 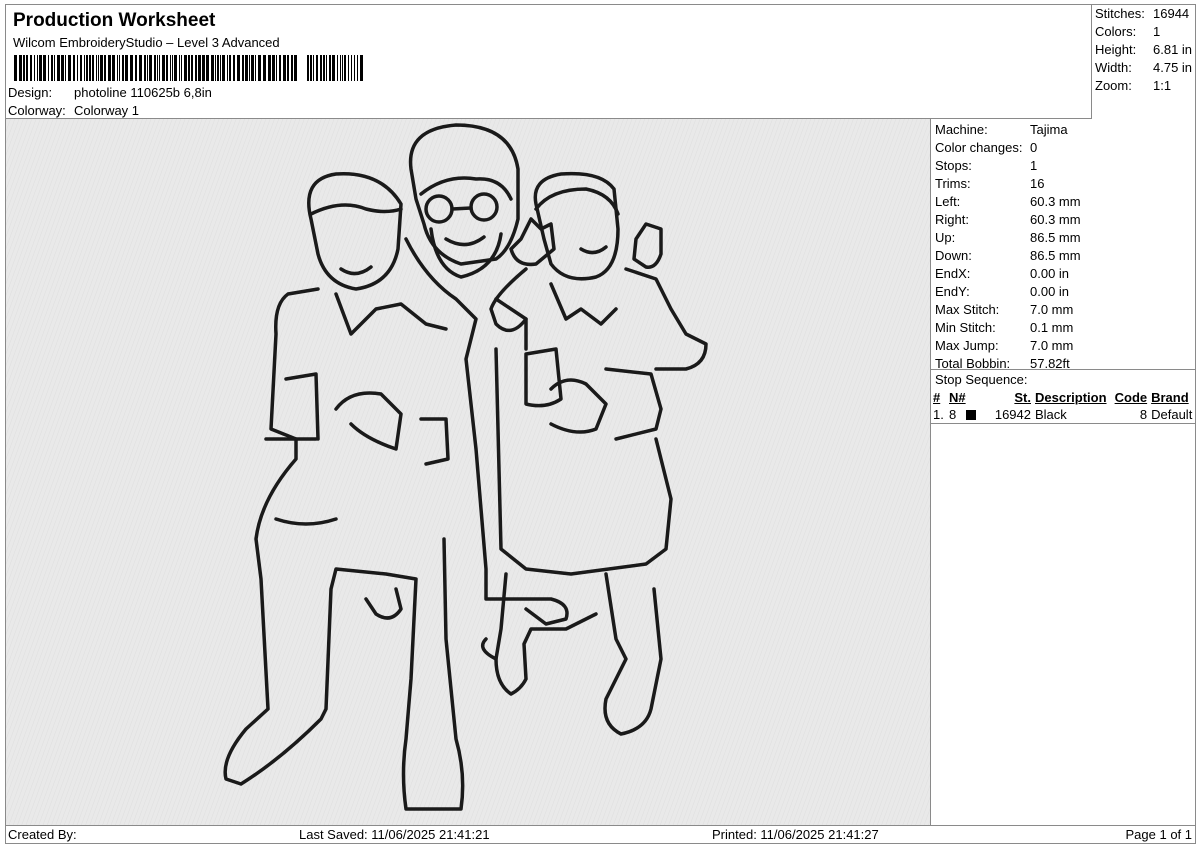 I want to click on barcode-image, so click(x=188, y=68).